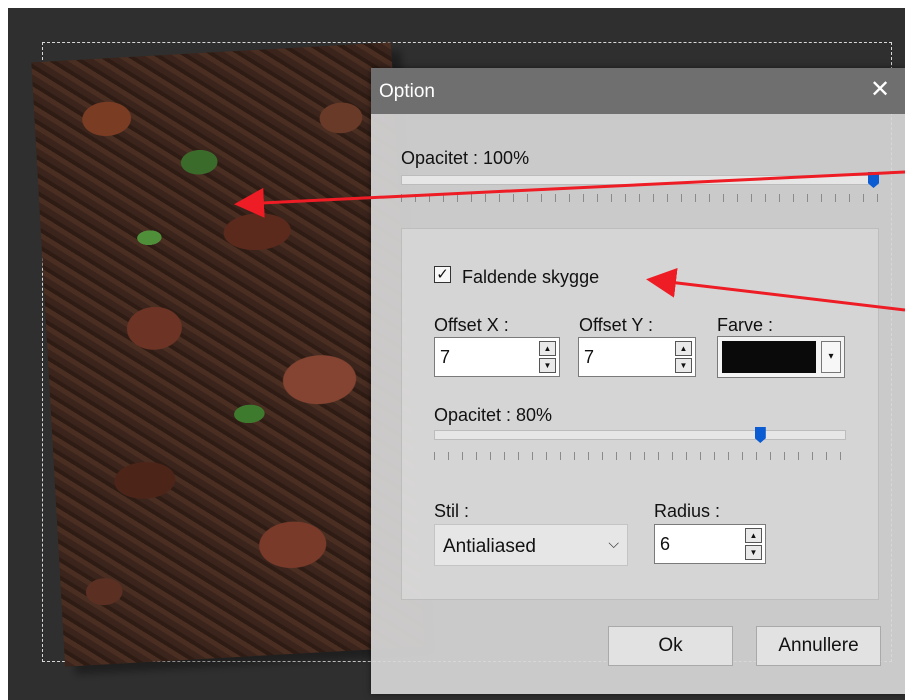 The width and height of the screenshot is (905, 700). Describe the element at coordinates (640, 456) in the screenshot. I see `shadow-opacity-slider-ticks` at that location.